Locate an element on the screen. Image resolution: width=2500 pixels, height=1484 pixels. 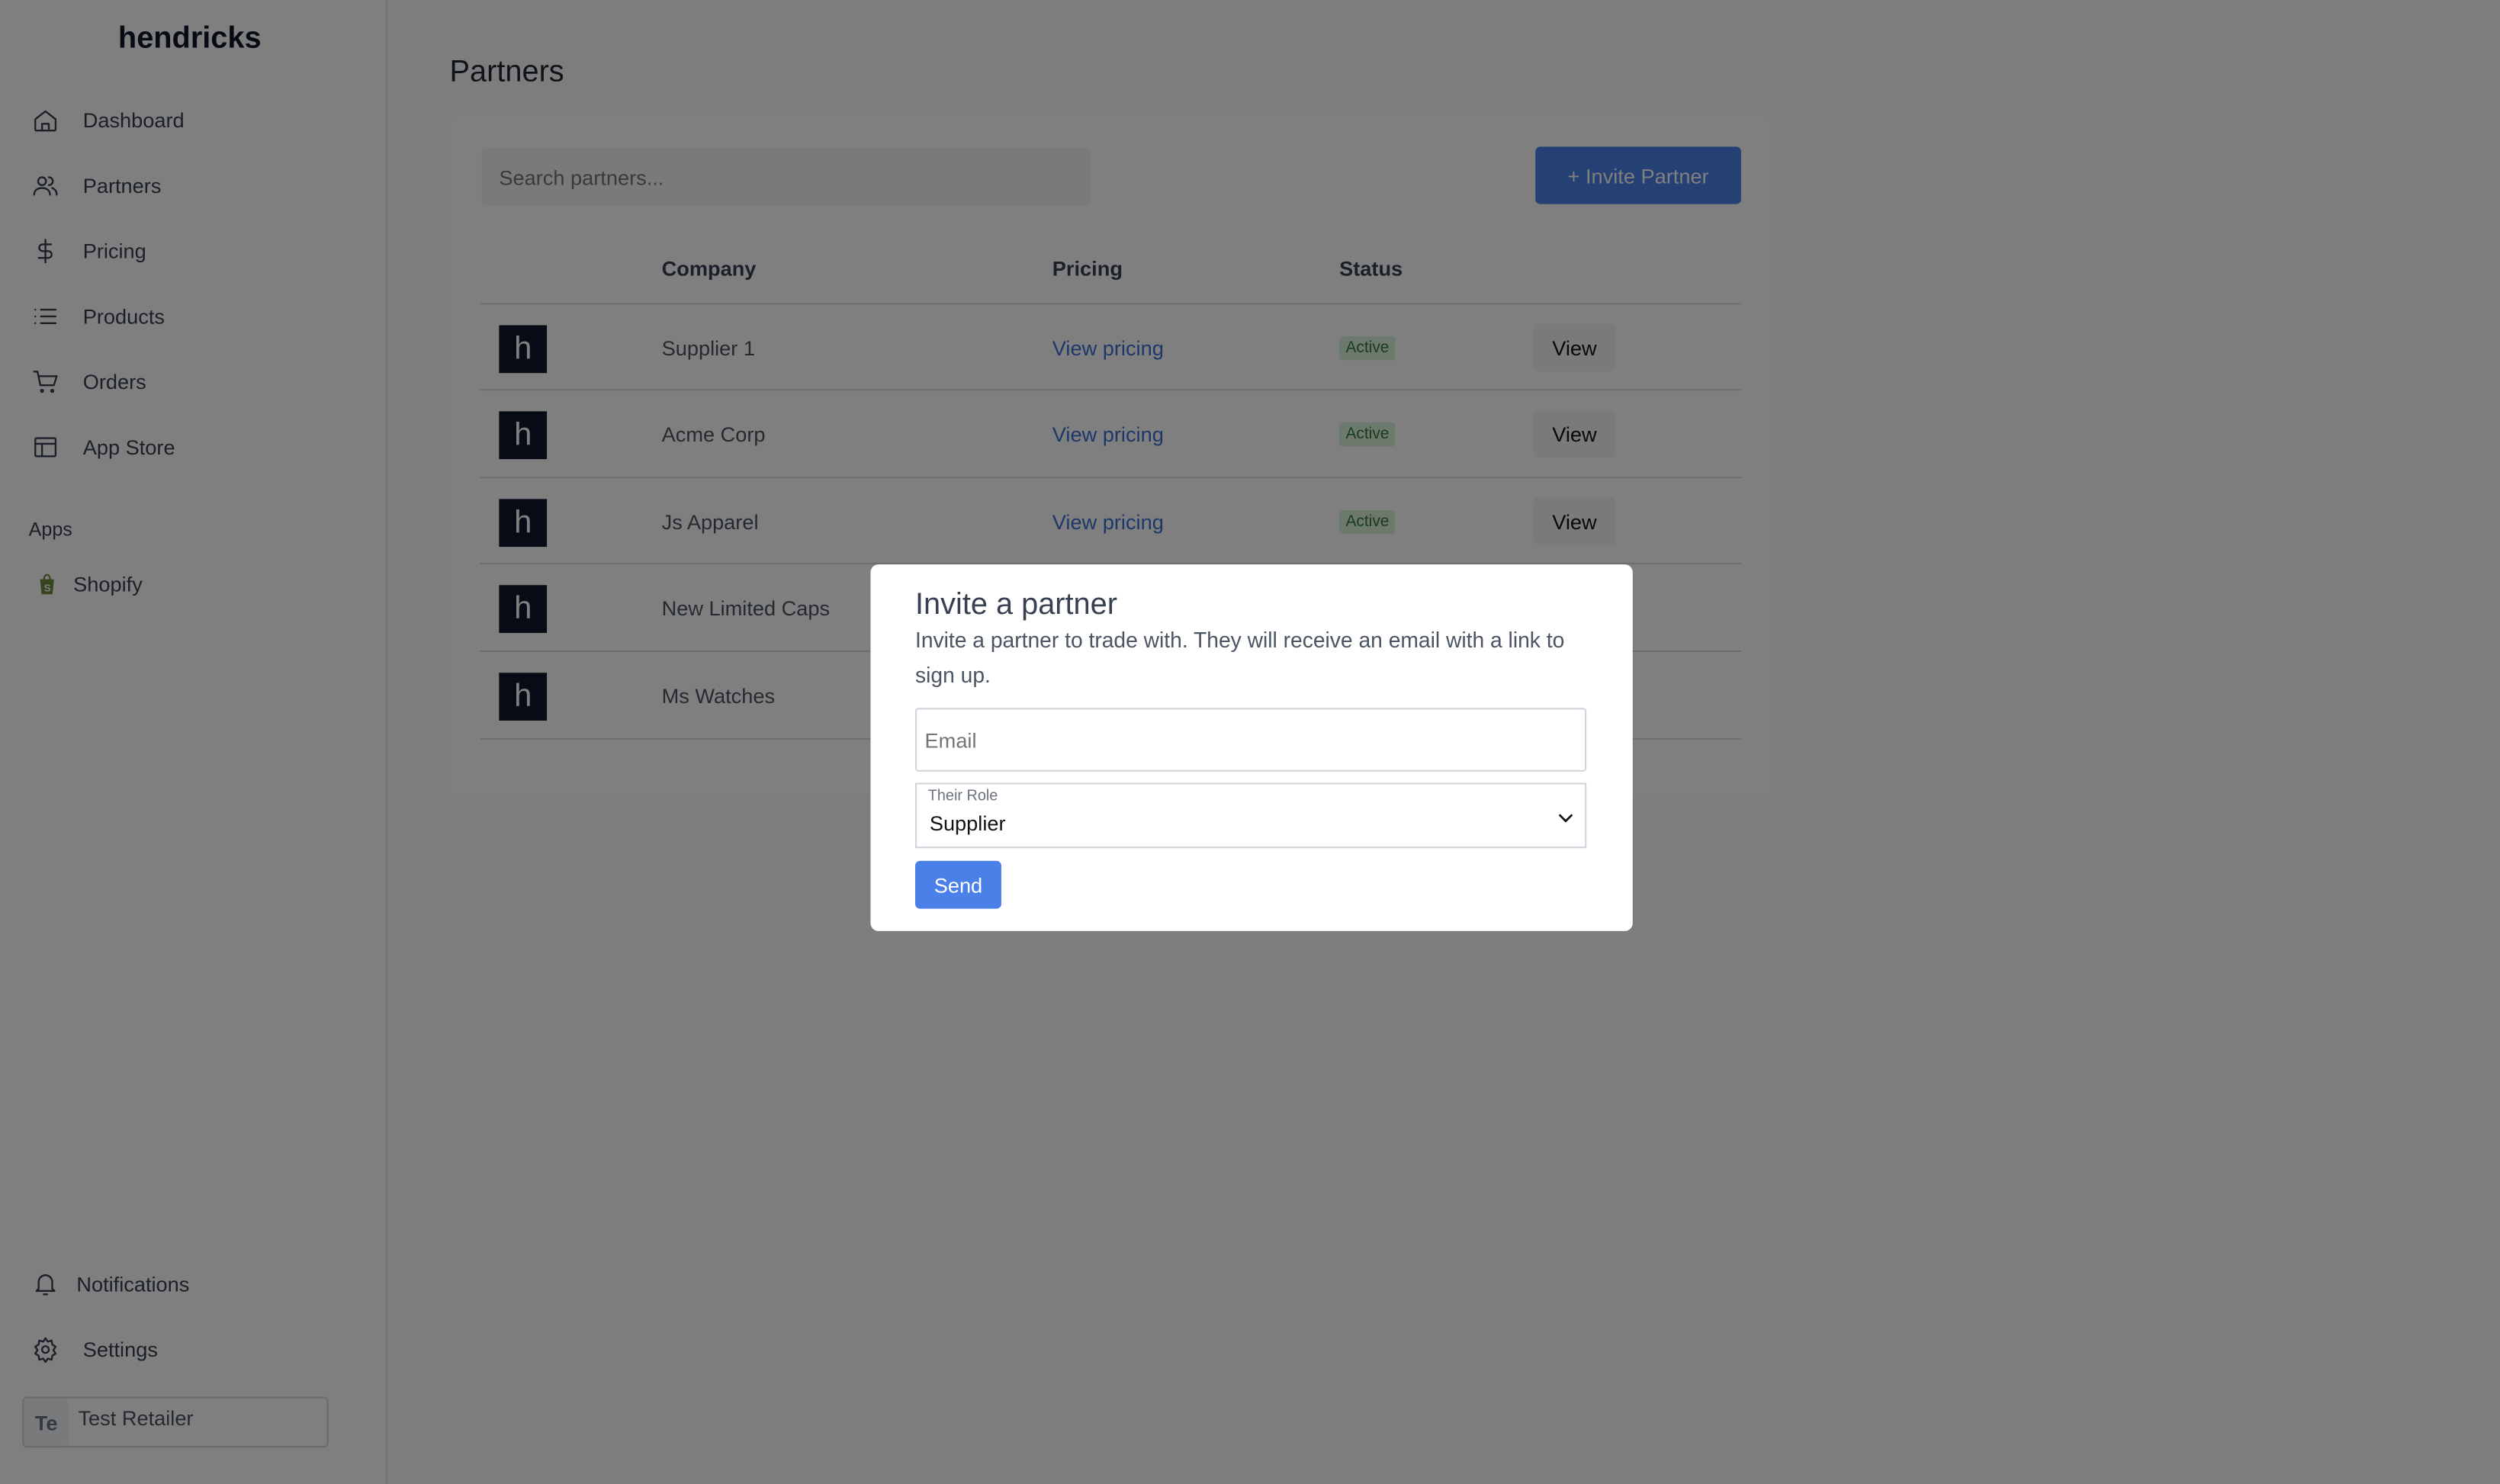
chevron-down-icon is located at coordinates (1565, 818).